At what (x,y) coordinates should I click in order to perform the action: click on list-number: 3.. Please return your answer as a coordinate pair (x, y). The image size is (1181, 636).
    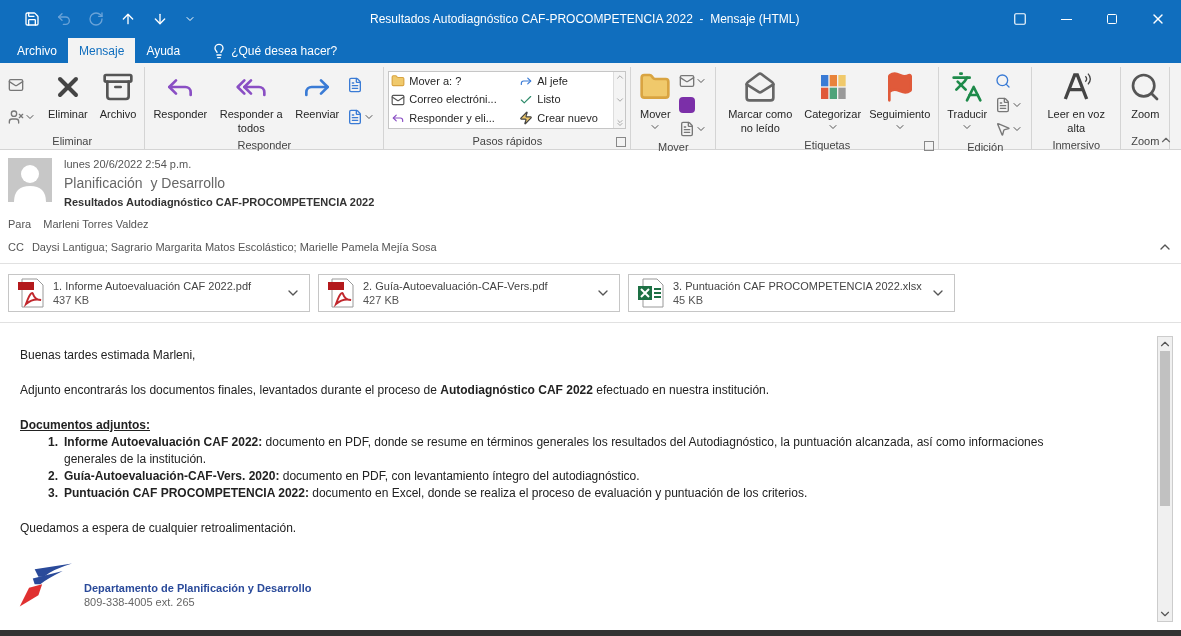
    Looking at the image, I should click on (52, 493).